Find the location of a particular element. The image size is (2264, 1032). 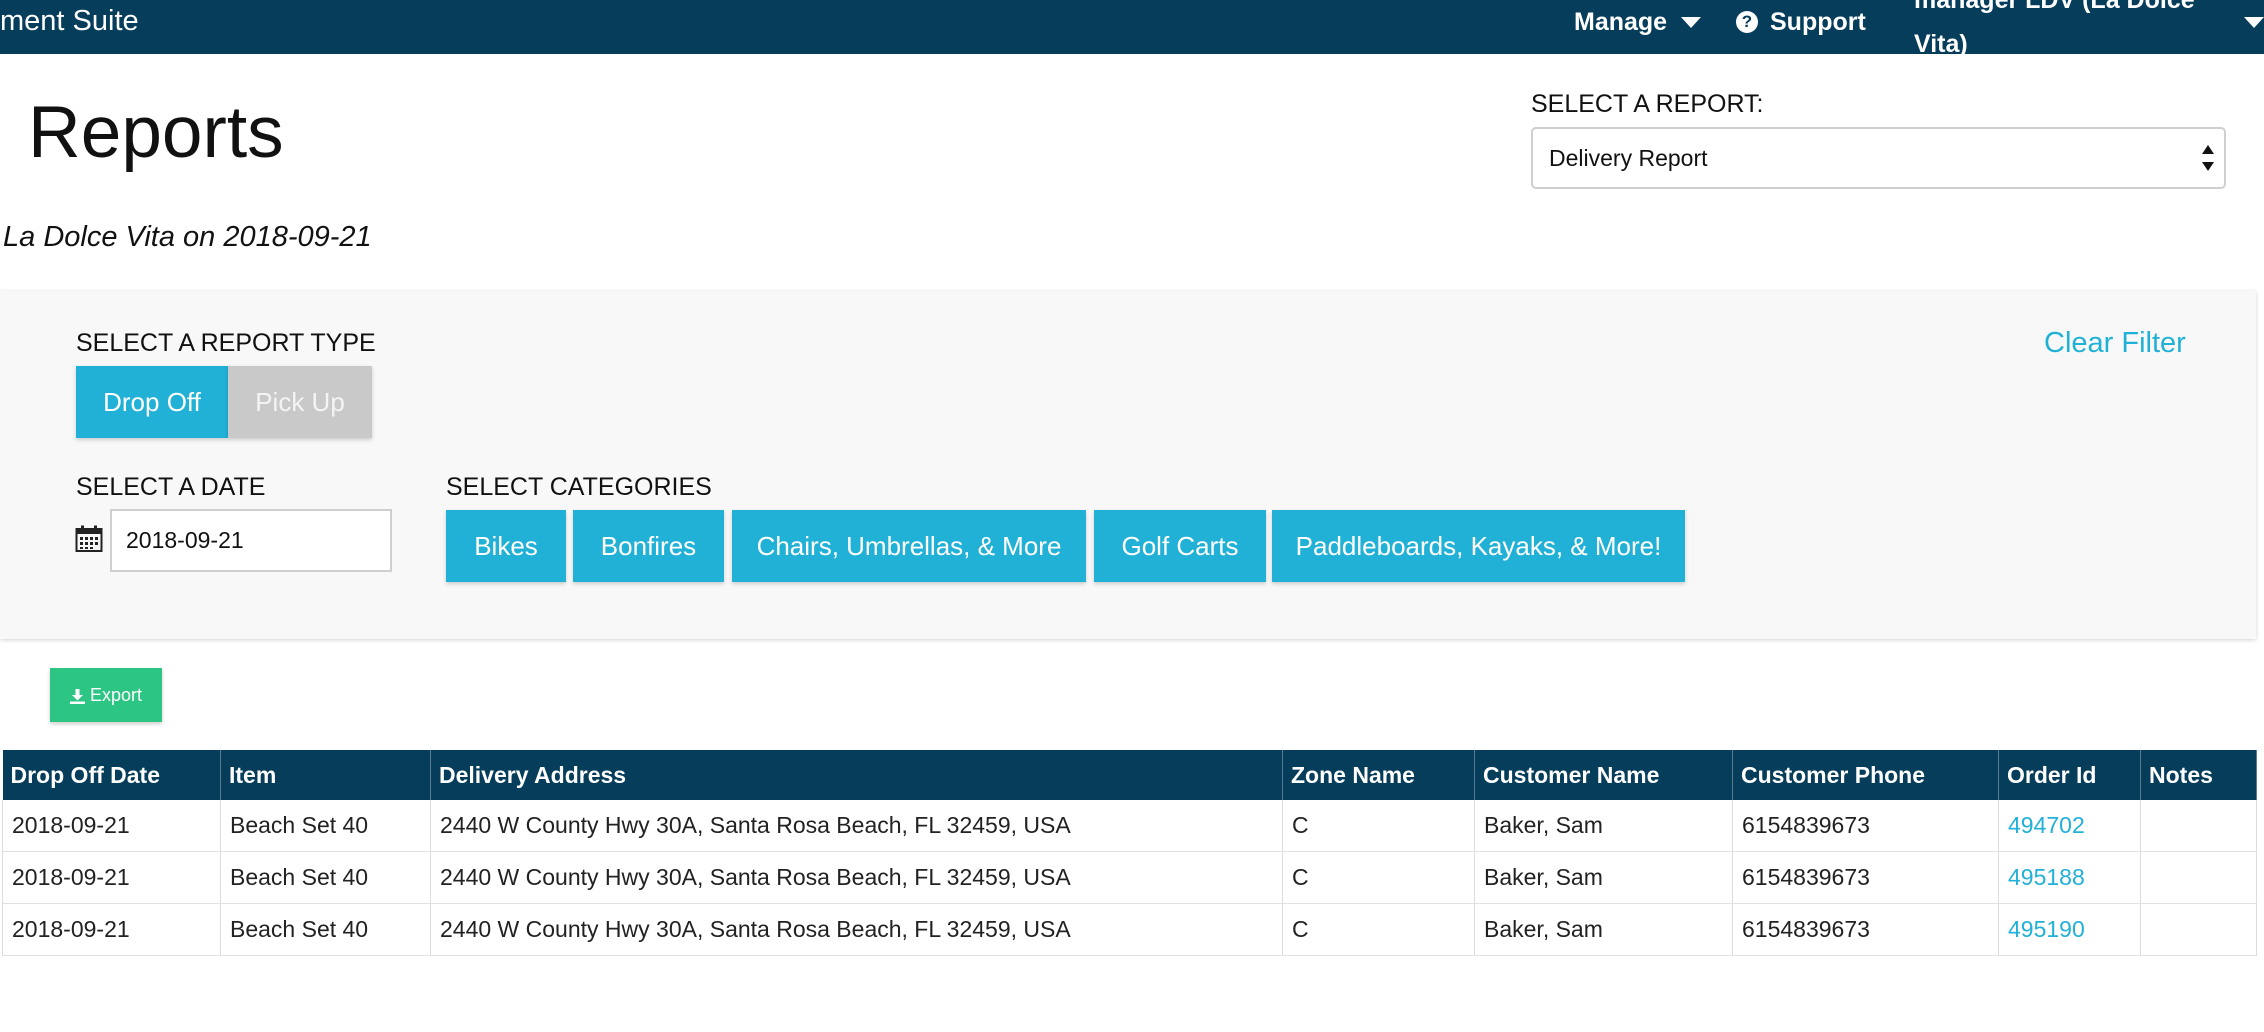

cell-order-id: 495188 is located at coordinates (2069, 877).